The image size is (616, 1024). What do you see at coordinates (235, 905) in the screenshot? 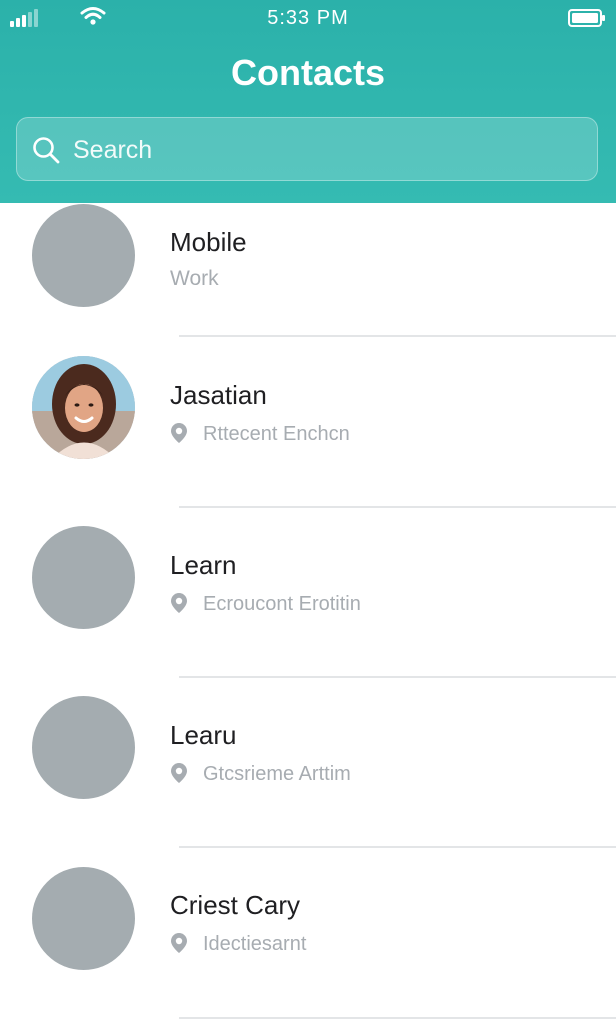
I see `contact-name: Criest Cary` at bounding box center [235, 905].